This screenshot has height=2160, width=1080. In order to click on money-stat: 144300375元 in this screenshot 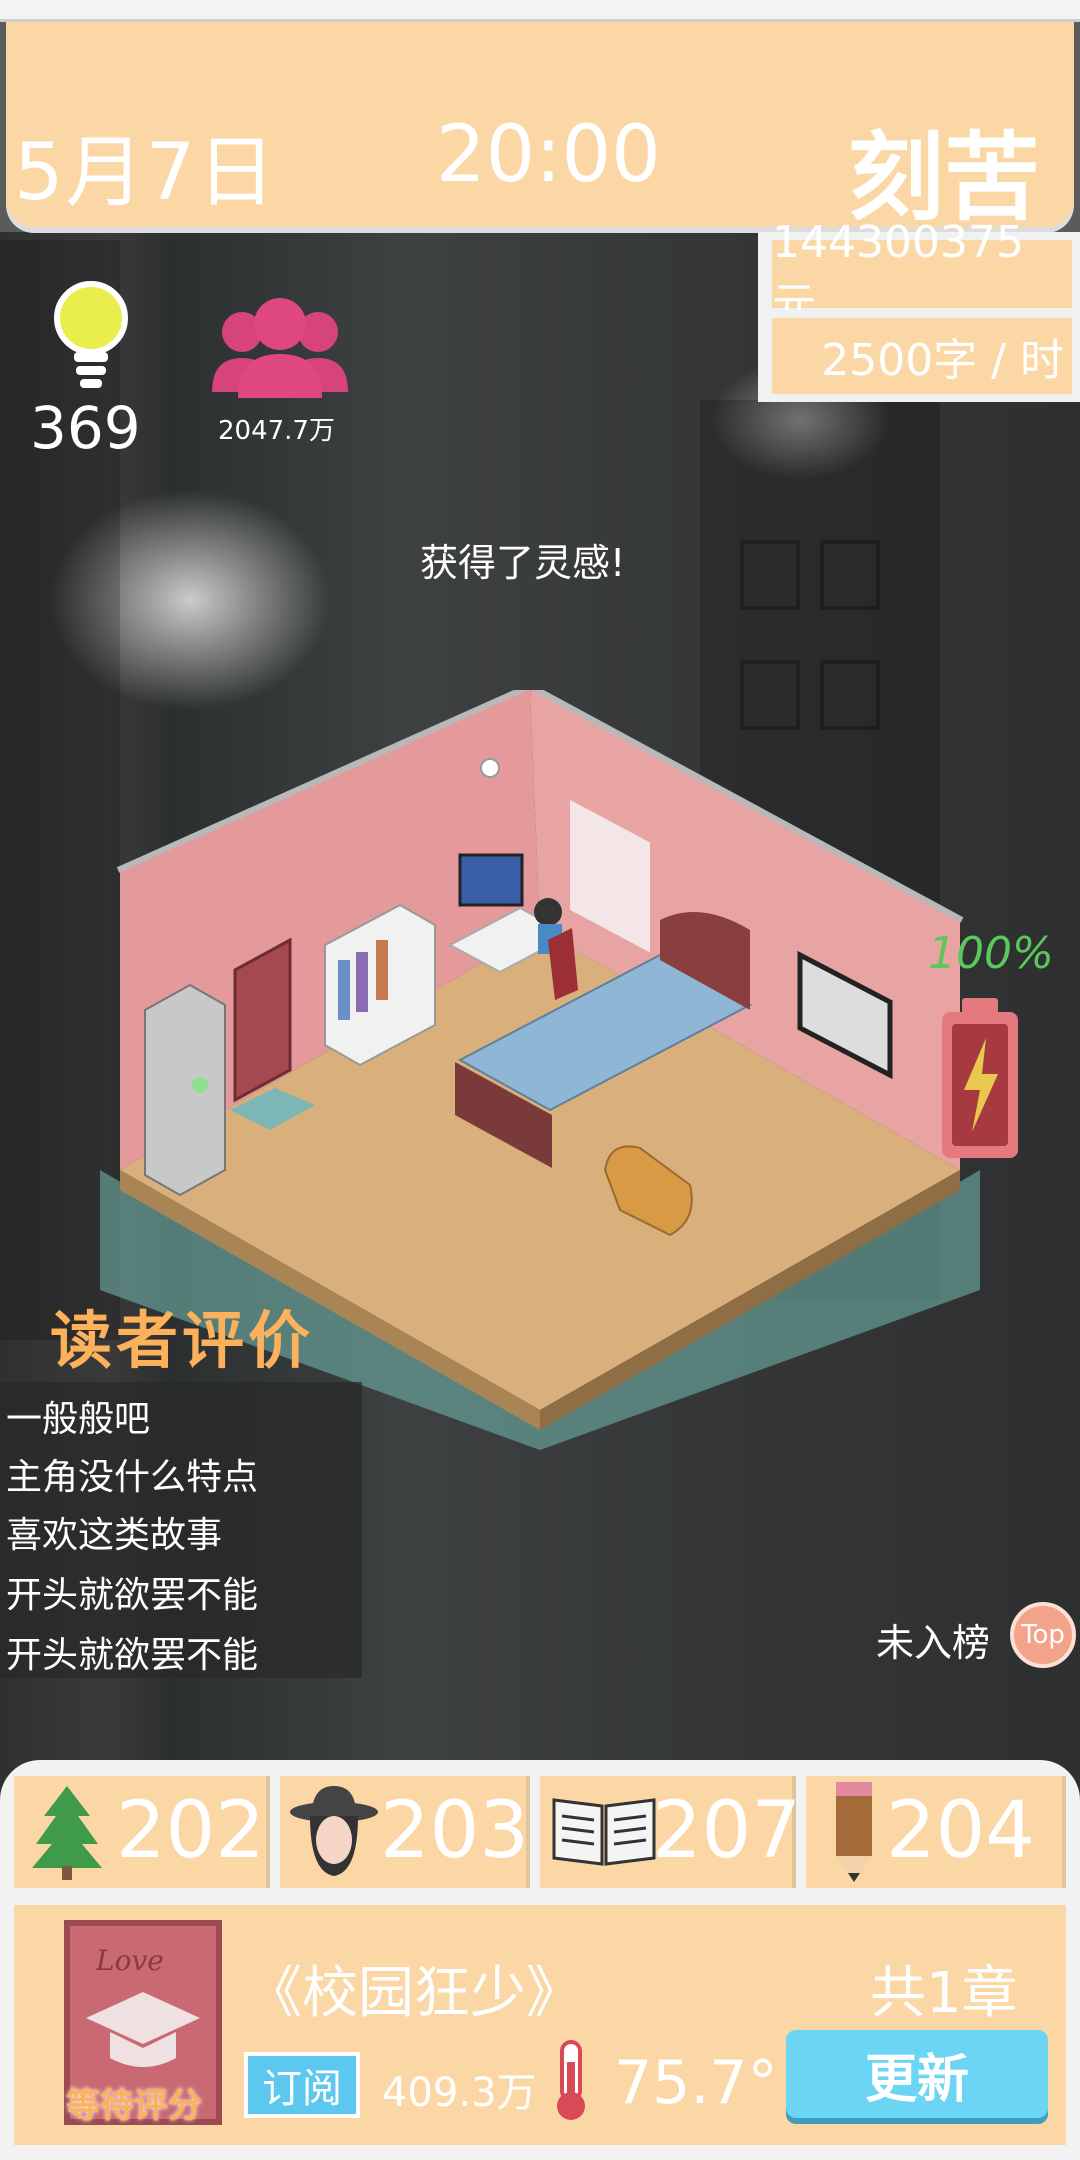, I will do `click(919, 273)`.